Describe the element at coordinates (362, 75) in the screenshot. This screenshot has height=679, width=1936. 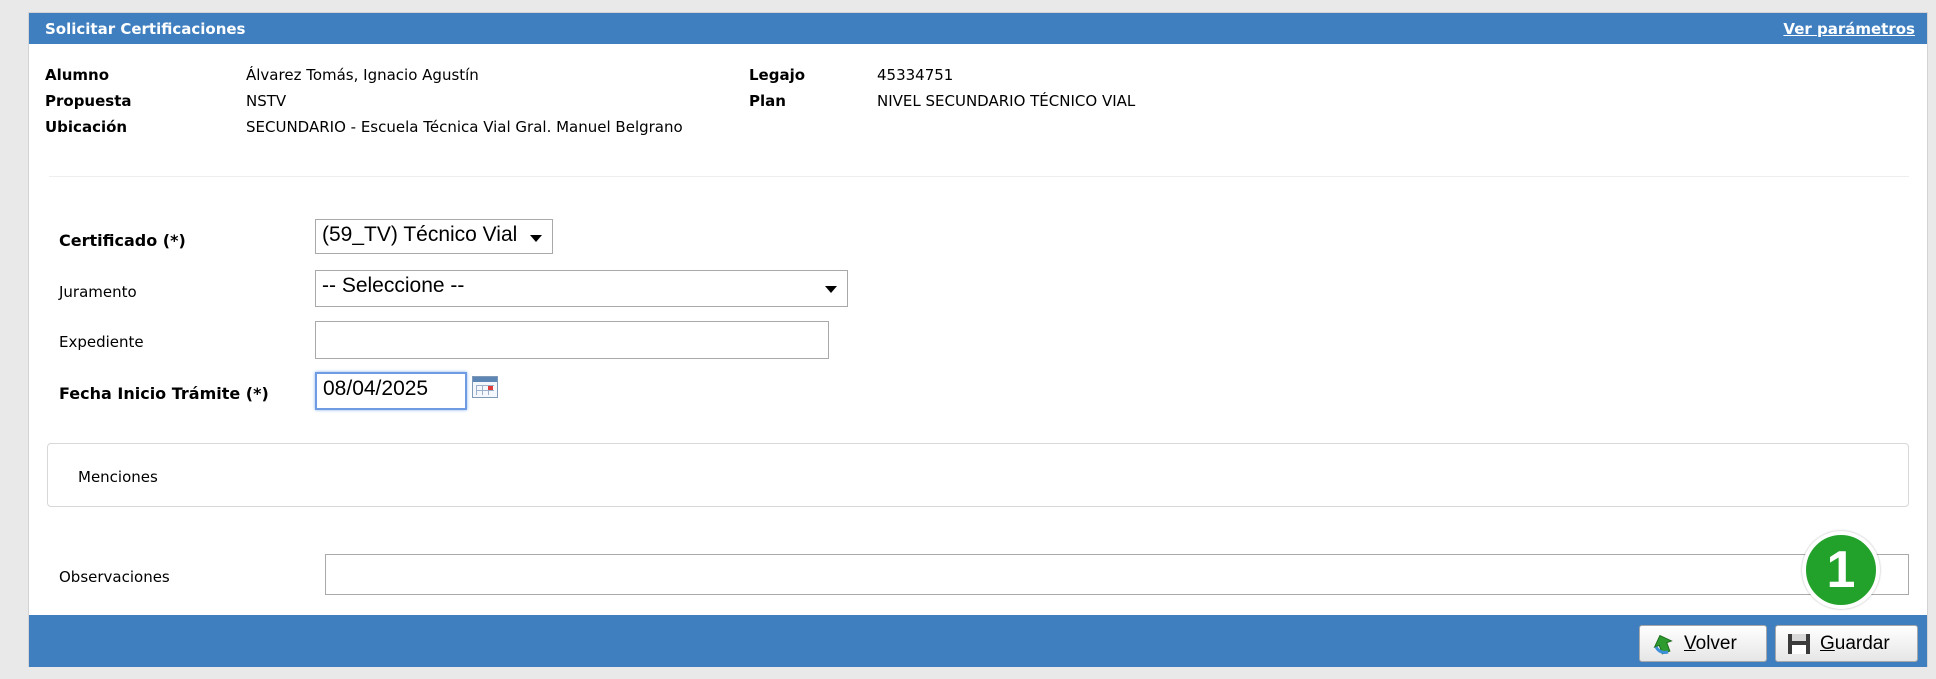
I see `alumno-value: Álvarez Tomás, Ignacio Agustín` at that location.